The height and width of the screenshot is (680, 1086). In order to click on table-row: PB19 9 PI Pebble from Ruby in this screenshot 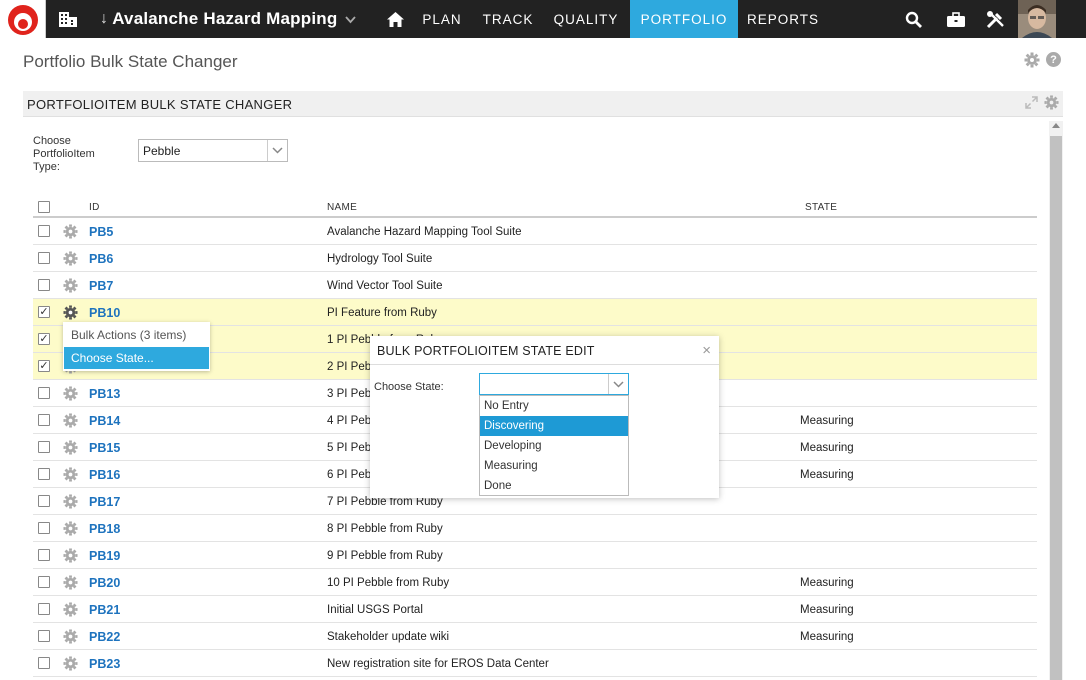, I will do `click(535, 555)`.